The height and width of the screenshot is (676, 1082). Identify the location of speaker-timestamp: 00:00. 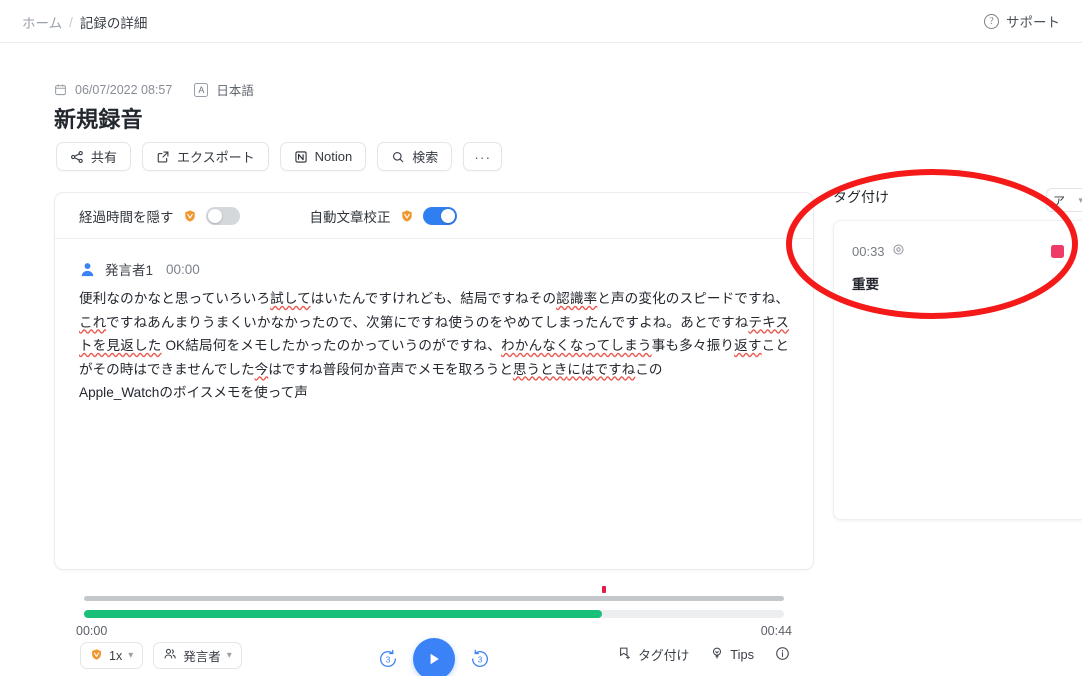
(183, 269).